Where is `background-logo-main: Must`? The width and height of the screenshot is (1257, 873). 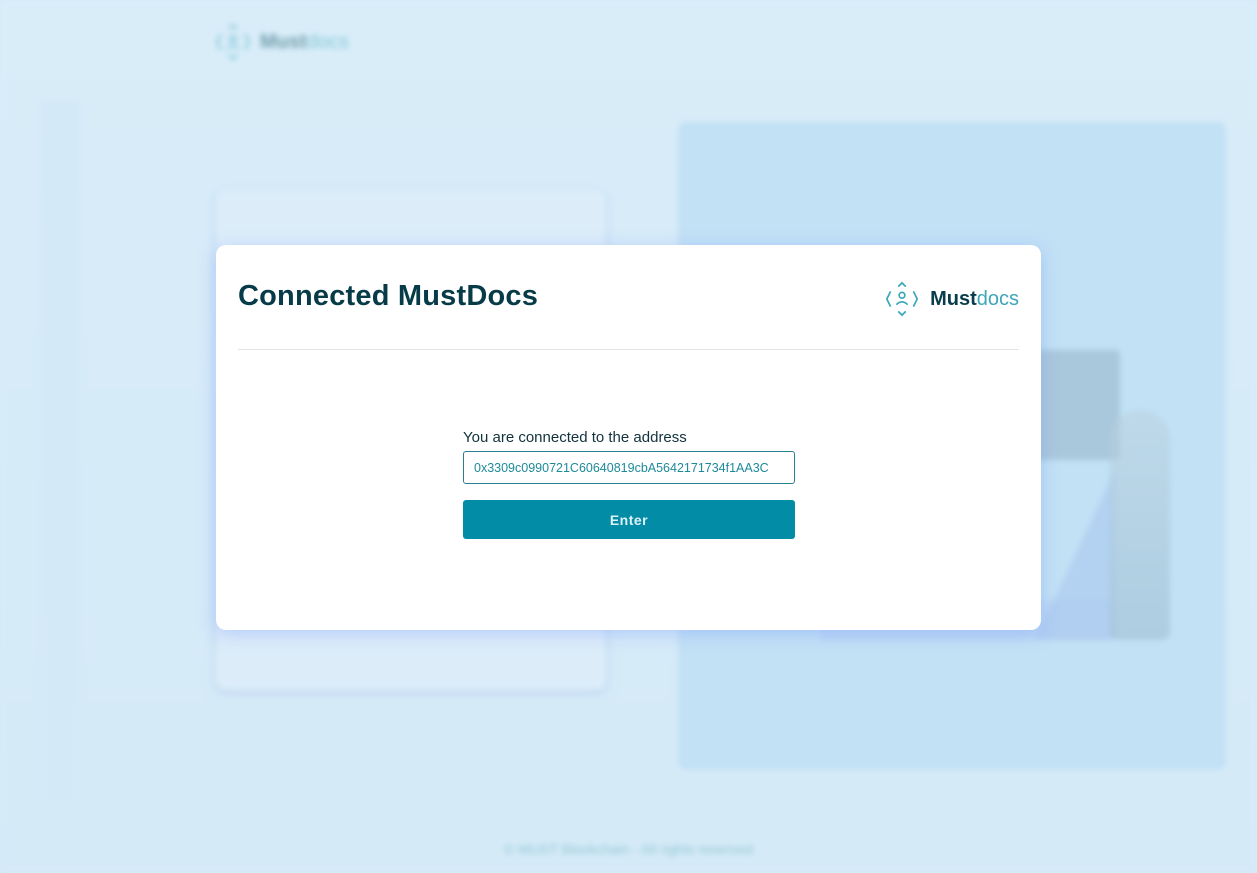
background-logo-main: Must is located at coordinates (283, 41).